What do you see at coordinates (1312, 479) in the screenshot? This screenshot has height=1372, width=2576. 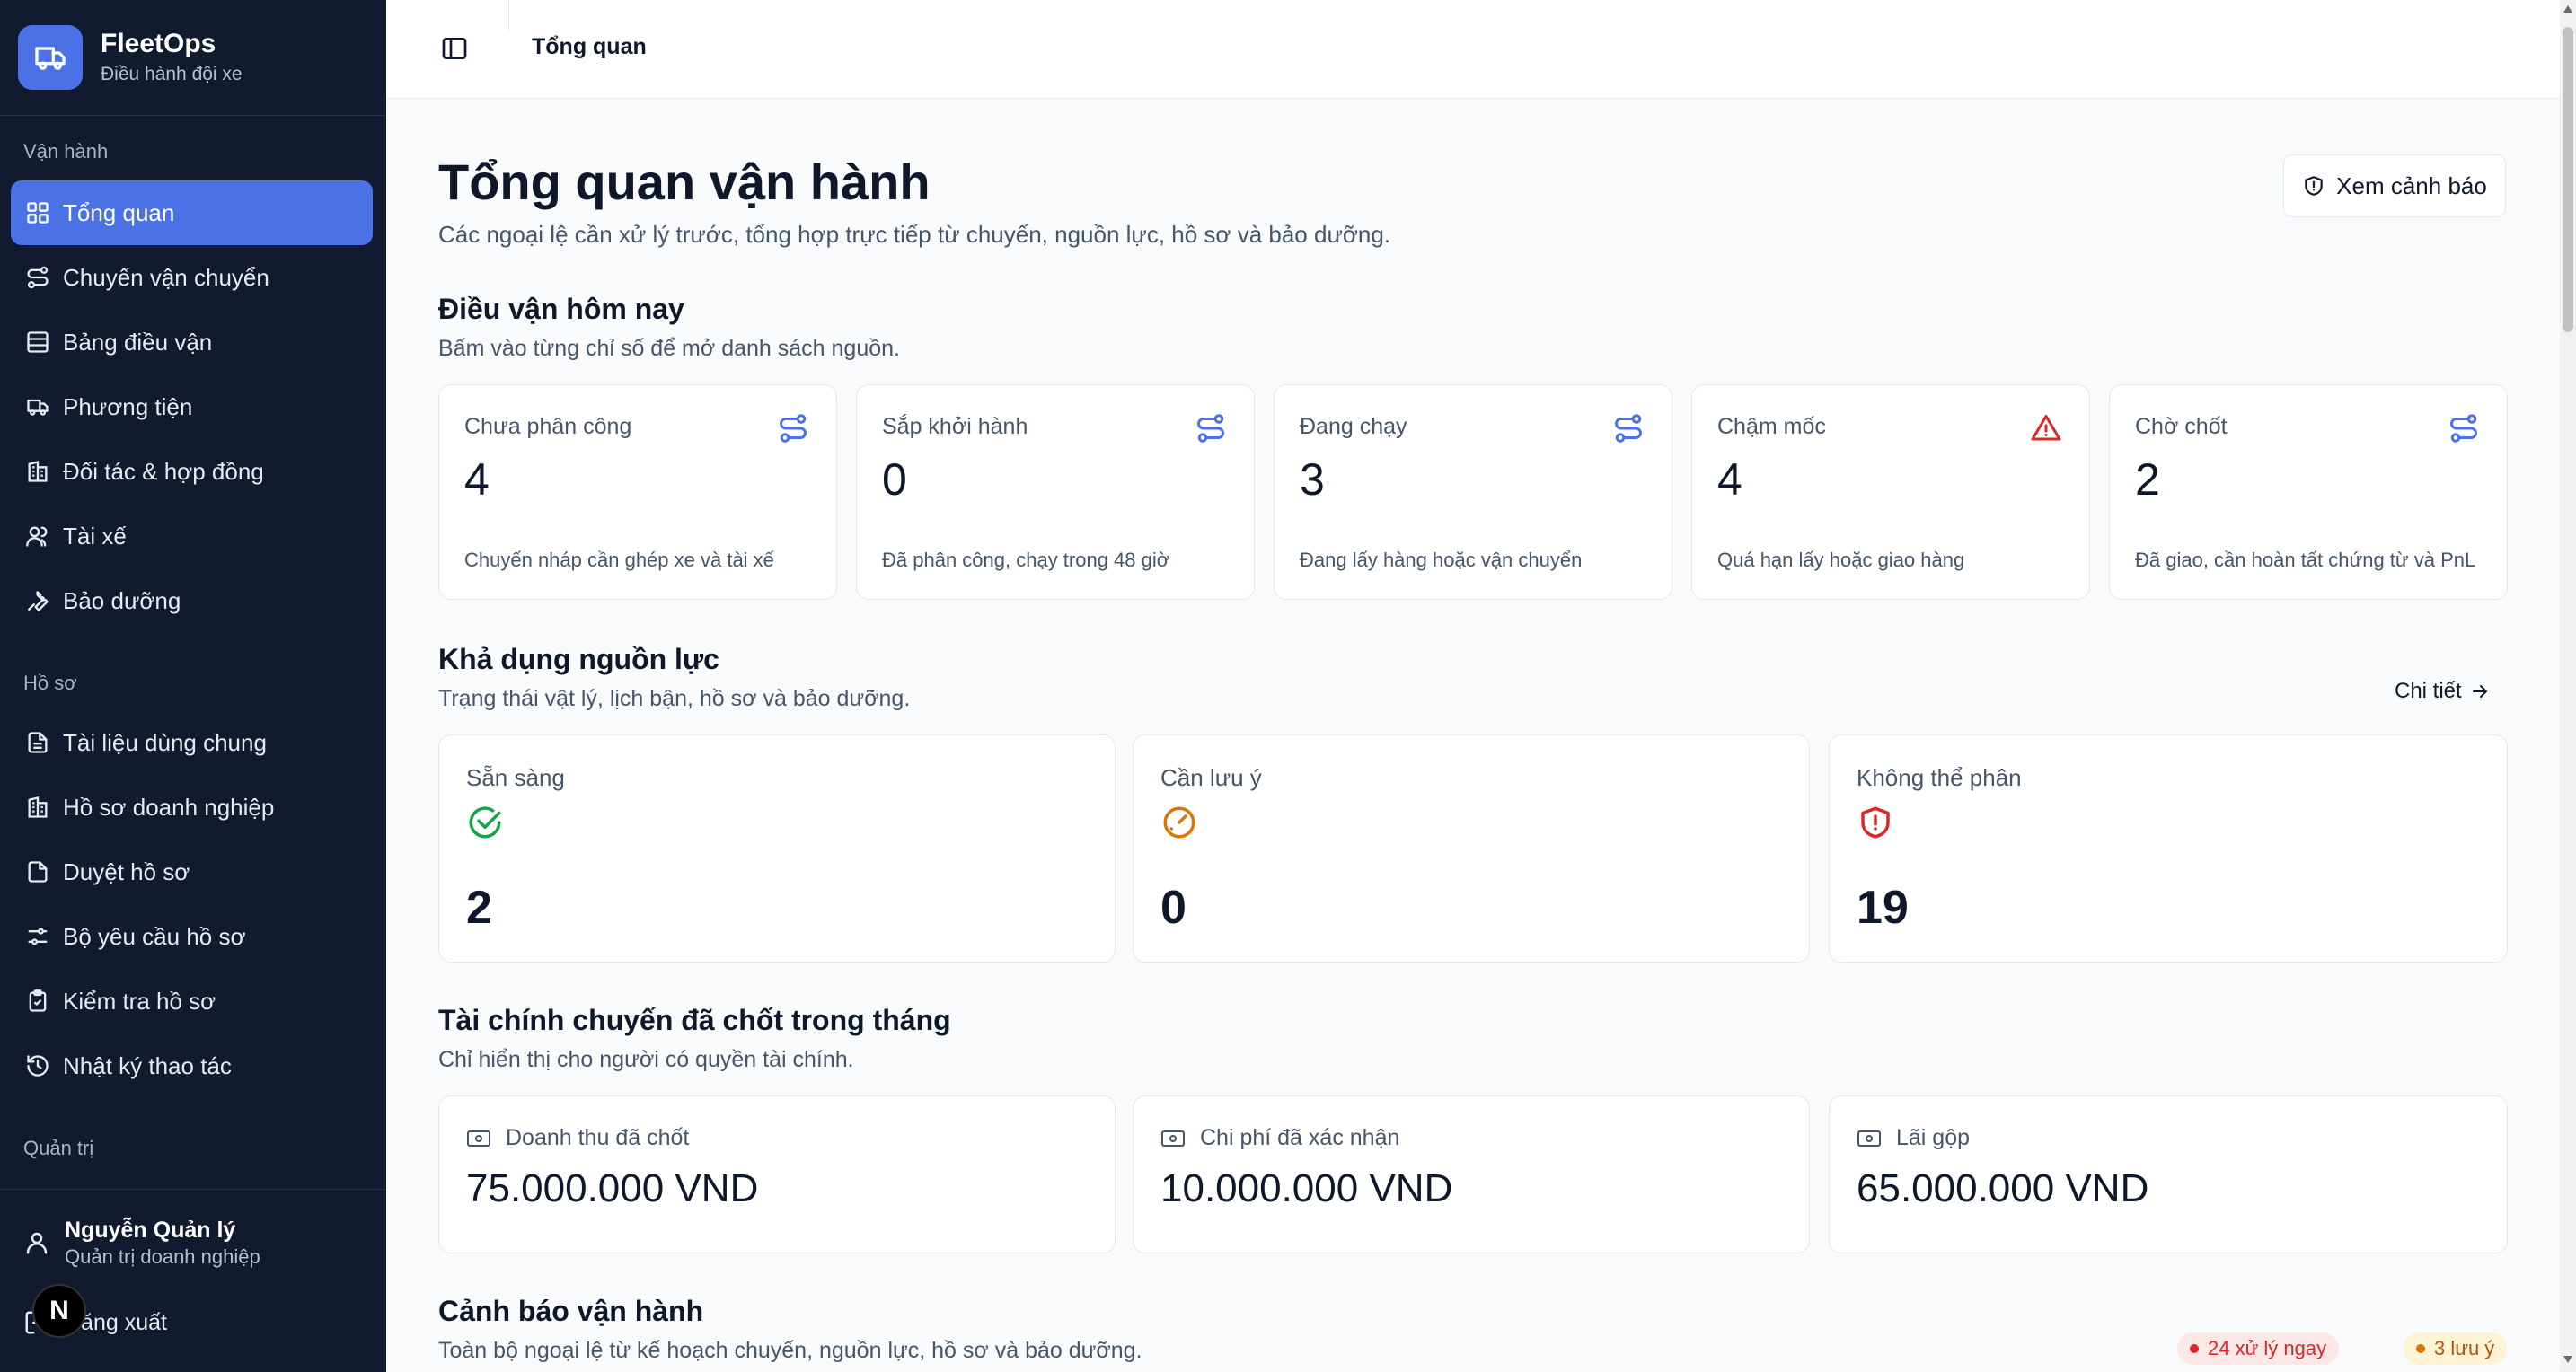 I see `kpi-value: 3` at bounding box center [1312, 479].